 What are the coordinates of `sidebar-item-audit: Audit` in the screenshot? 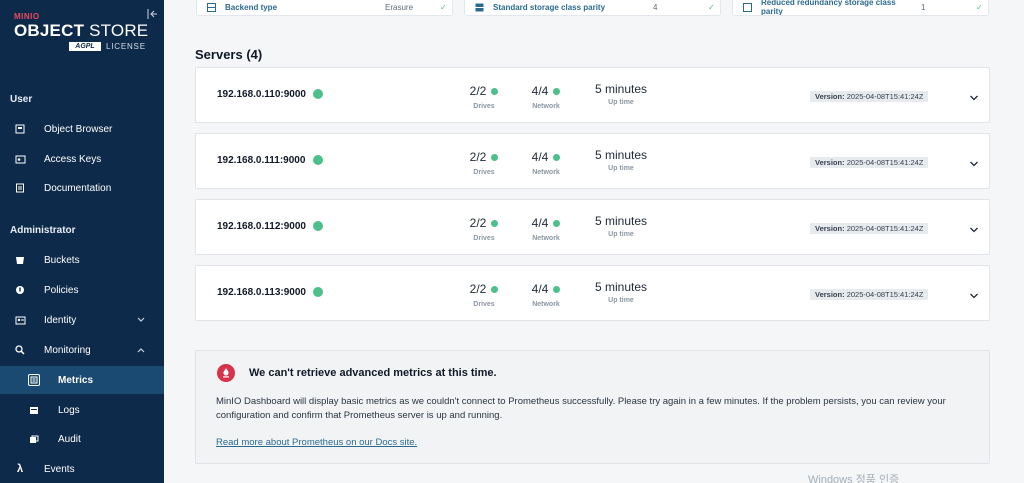 It's located at (82, 439).